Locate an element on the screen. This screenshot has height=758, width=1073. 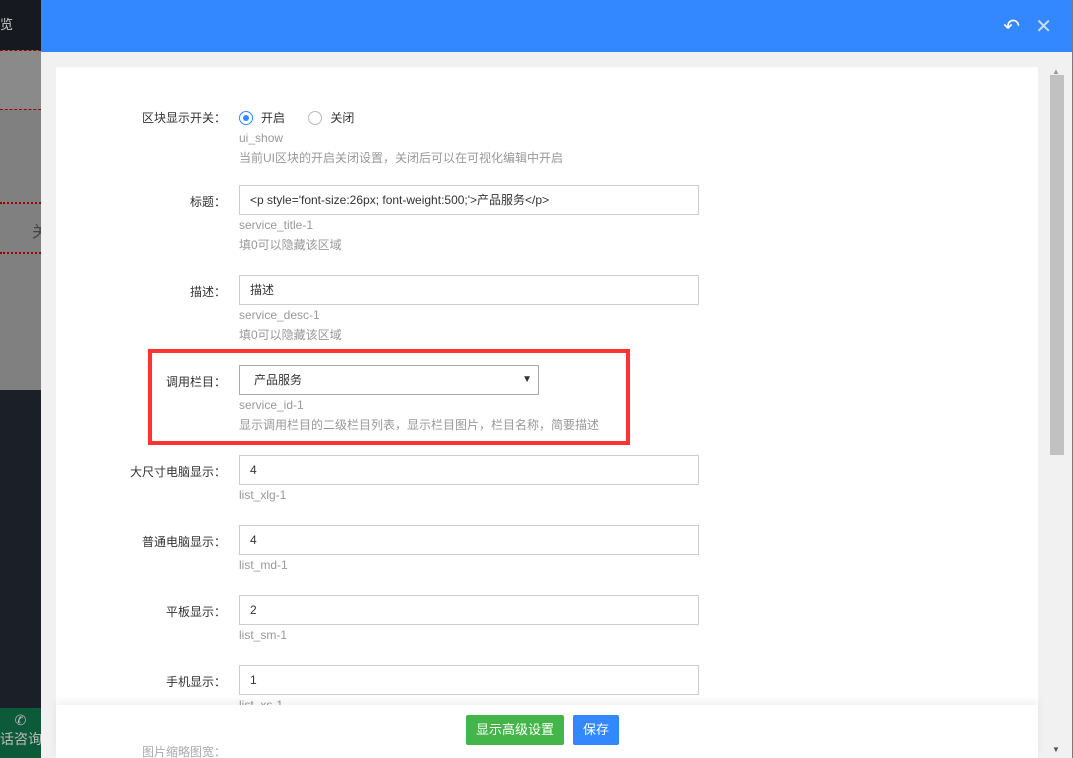
radio-off: 关闭 is located at coordinates (331, 117).